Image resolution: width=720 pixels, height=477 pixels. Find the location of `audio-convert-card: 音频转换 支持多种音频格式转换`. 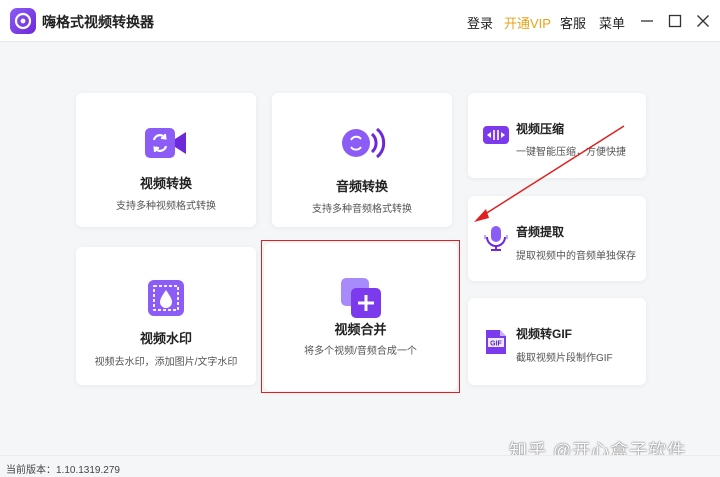

audio-convert-card: 音频转换 支持多种音频格式转换 is located at coordinates (362, 160).